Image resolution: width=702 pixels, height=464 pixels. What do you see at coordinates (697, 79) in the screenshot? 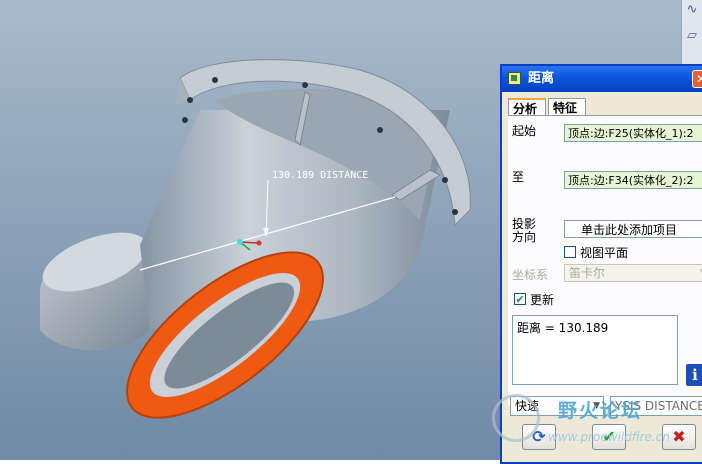
I see `close-icon: ✕` at bounding box center [697, 79].